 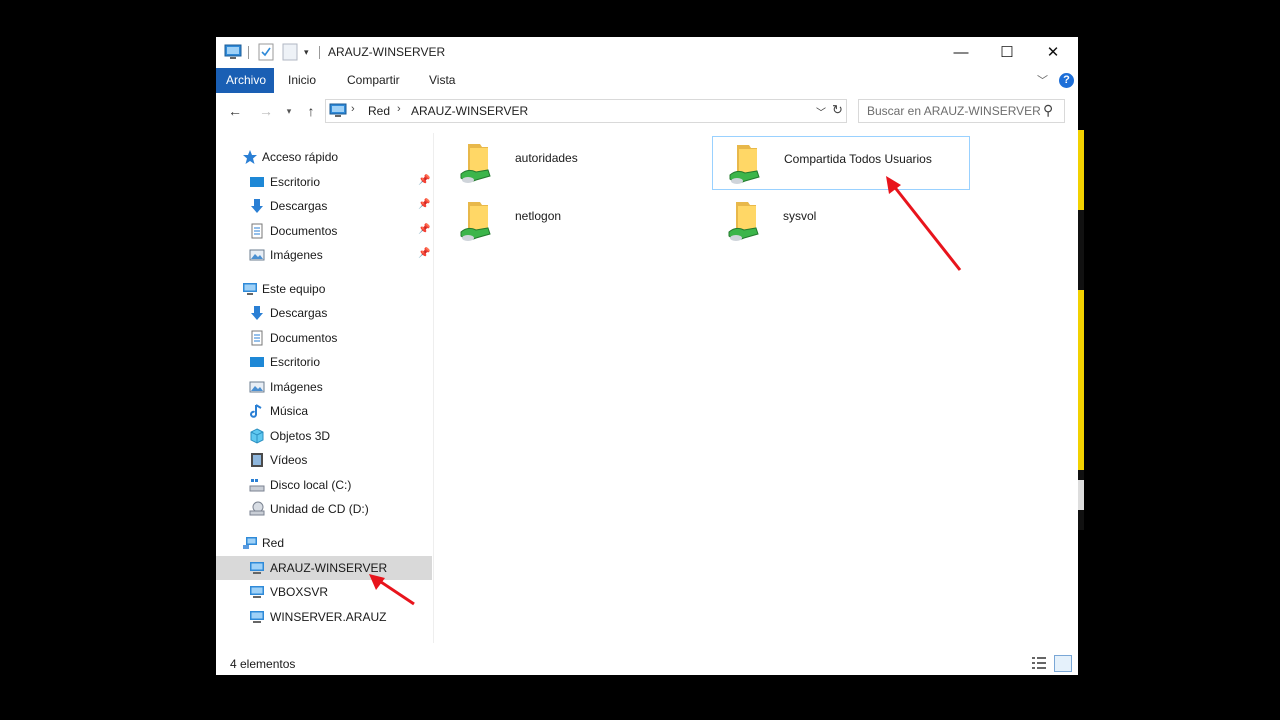 I want to click on nav-item-imagenes: Imágenes 📌, so click(x=324, y=255).